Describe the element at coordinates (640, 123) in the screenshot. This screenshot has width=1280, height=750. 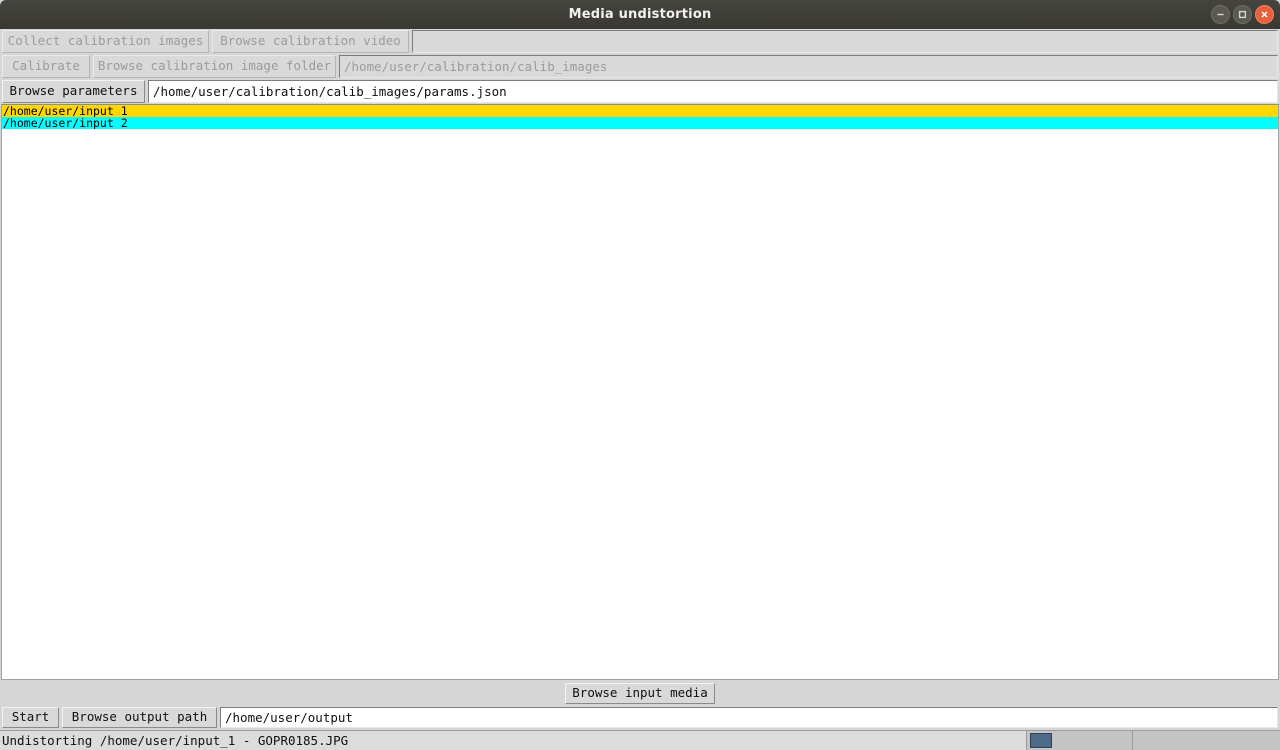
I see `list-item: /home/user/input_2` at that location.